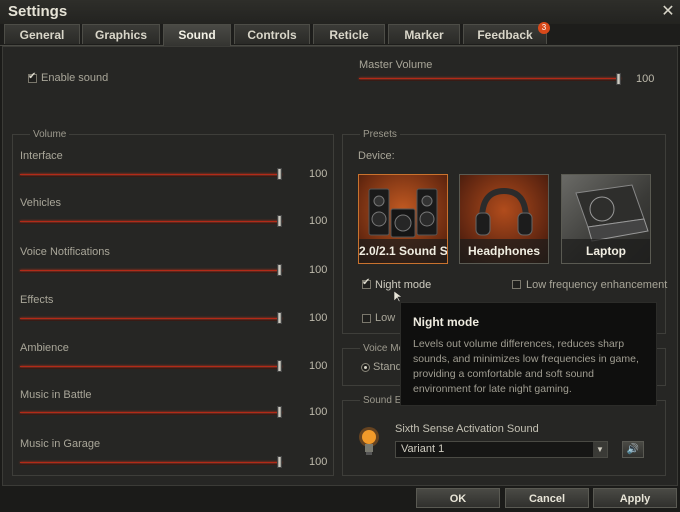  I want to click on slider-label-ambience: Ambience, so click(44, 348).